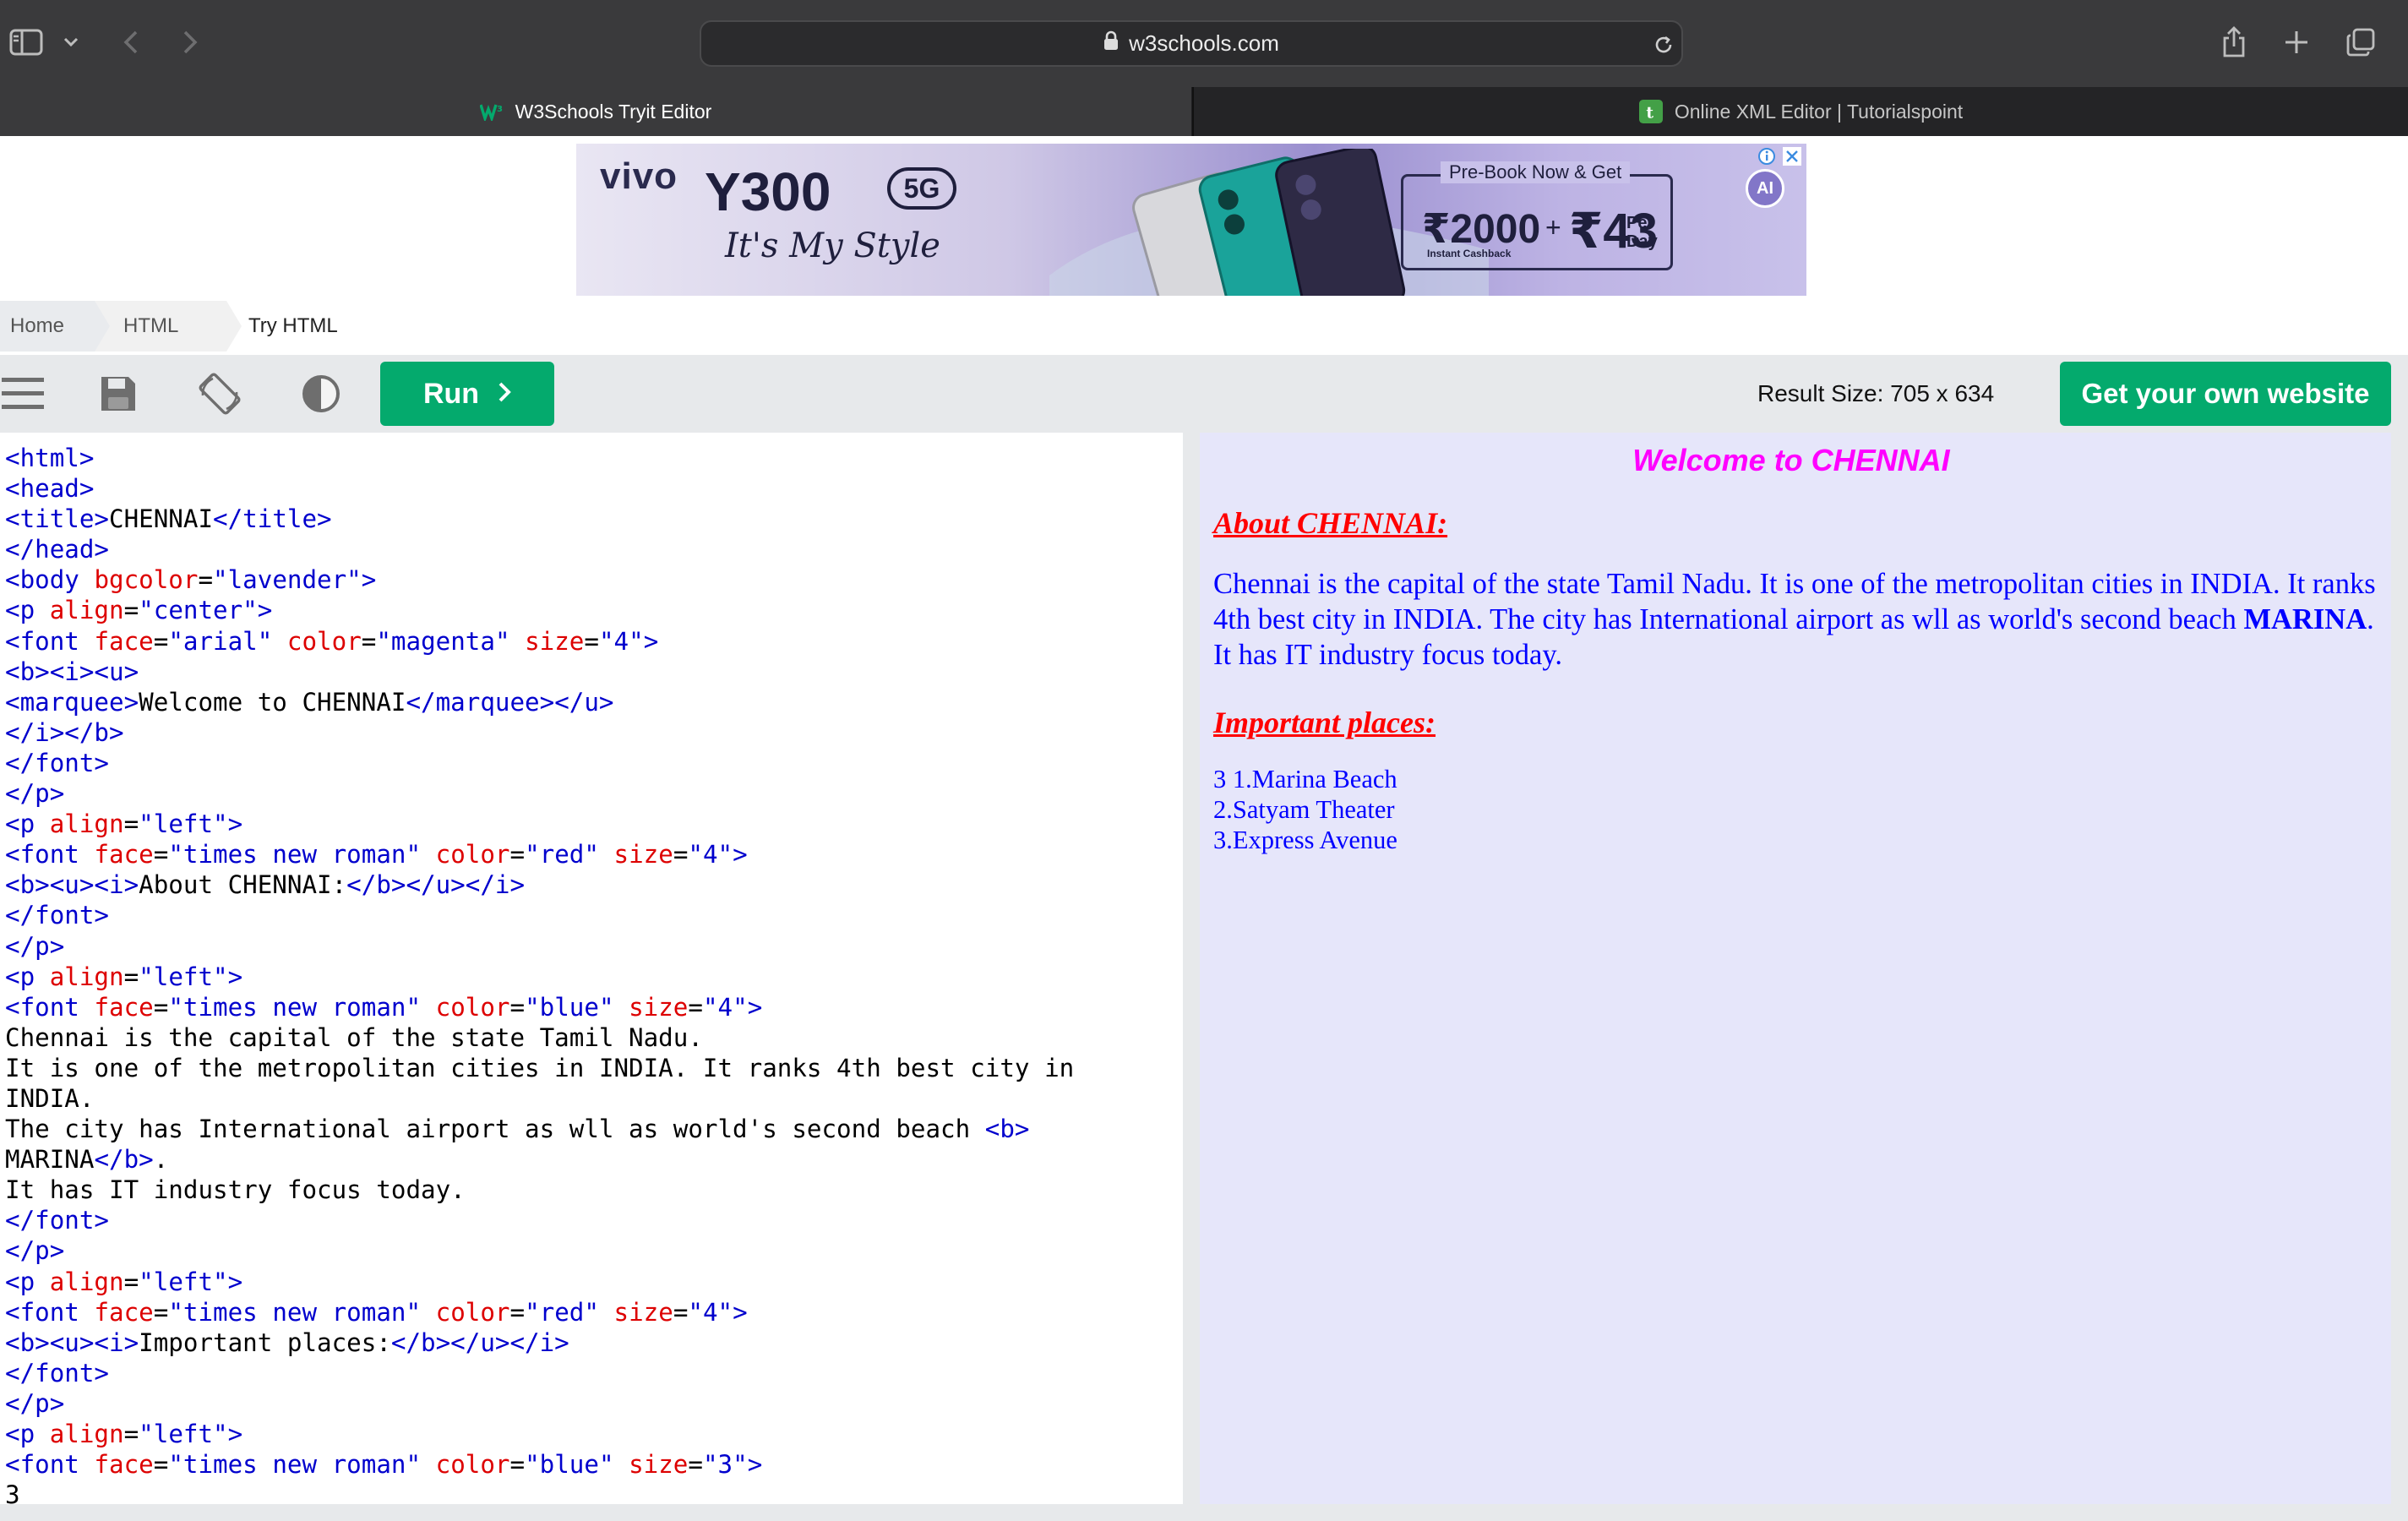  Describe the element at coordinates (124, 1312) in the screenshot. I see `code-token: face` at that location.